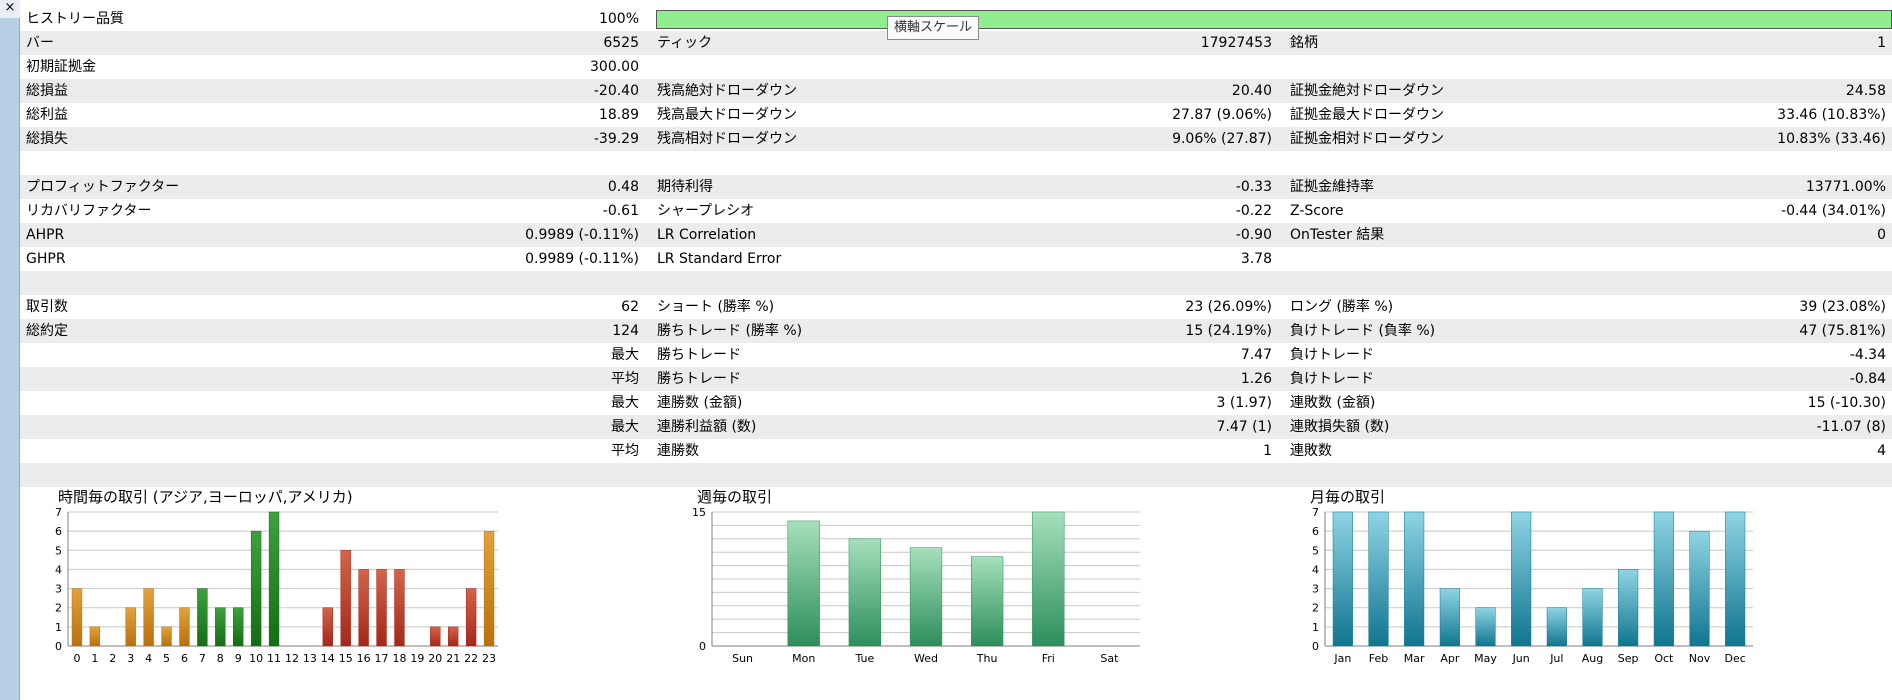  What do you see at coordinates (933, 28) in the screenshot?
I see `horizontal-scale-tooltip: 横軸スケール` at bounding box center [933, 28].